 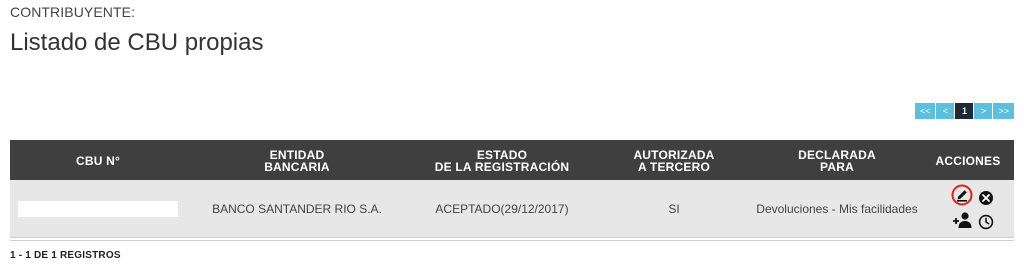 I want to click on add-person-icon, so click(x=963, y=220).